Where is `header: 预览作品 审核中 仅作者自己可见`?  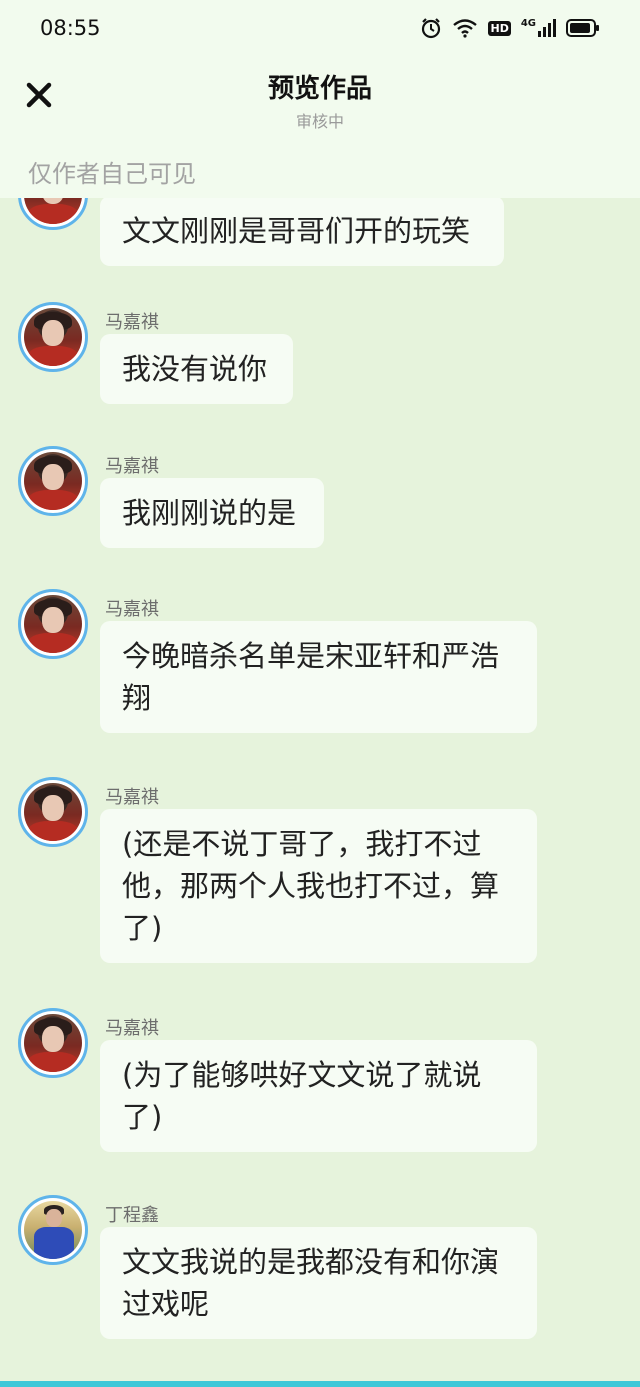 header: 预览作品 审核中 仅作者自己可见 is located at coordinates (320, 127).